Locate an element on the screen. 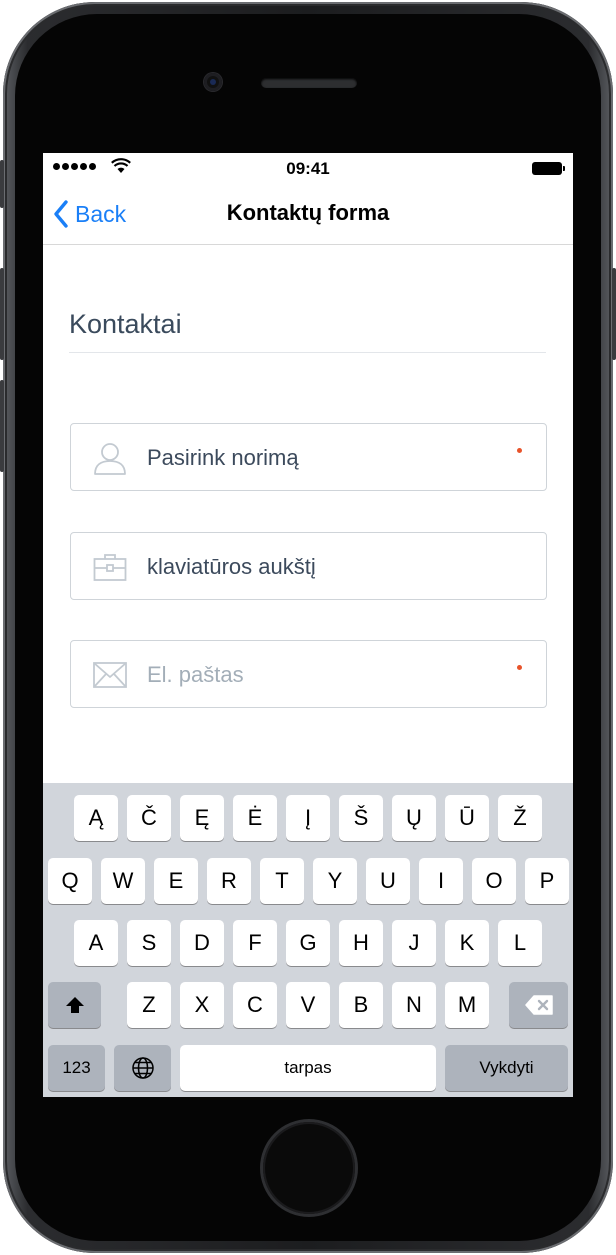 The width and height of the screenshot is (616, 1255). key-j: J is located at coordinates (414, 943).